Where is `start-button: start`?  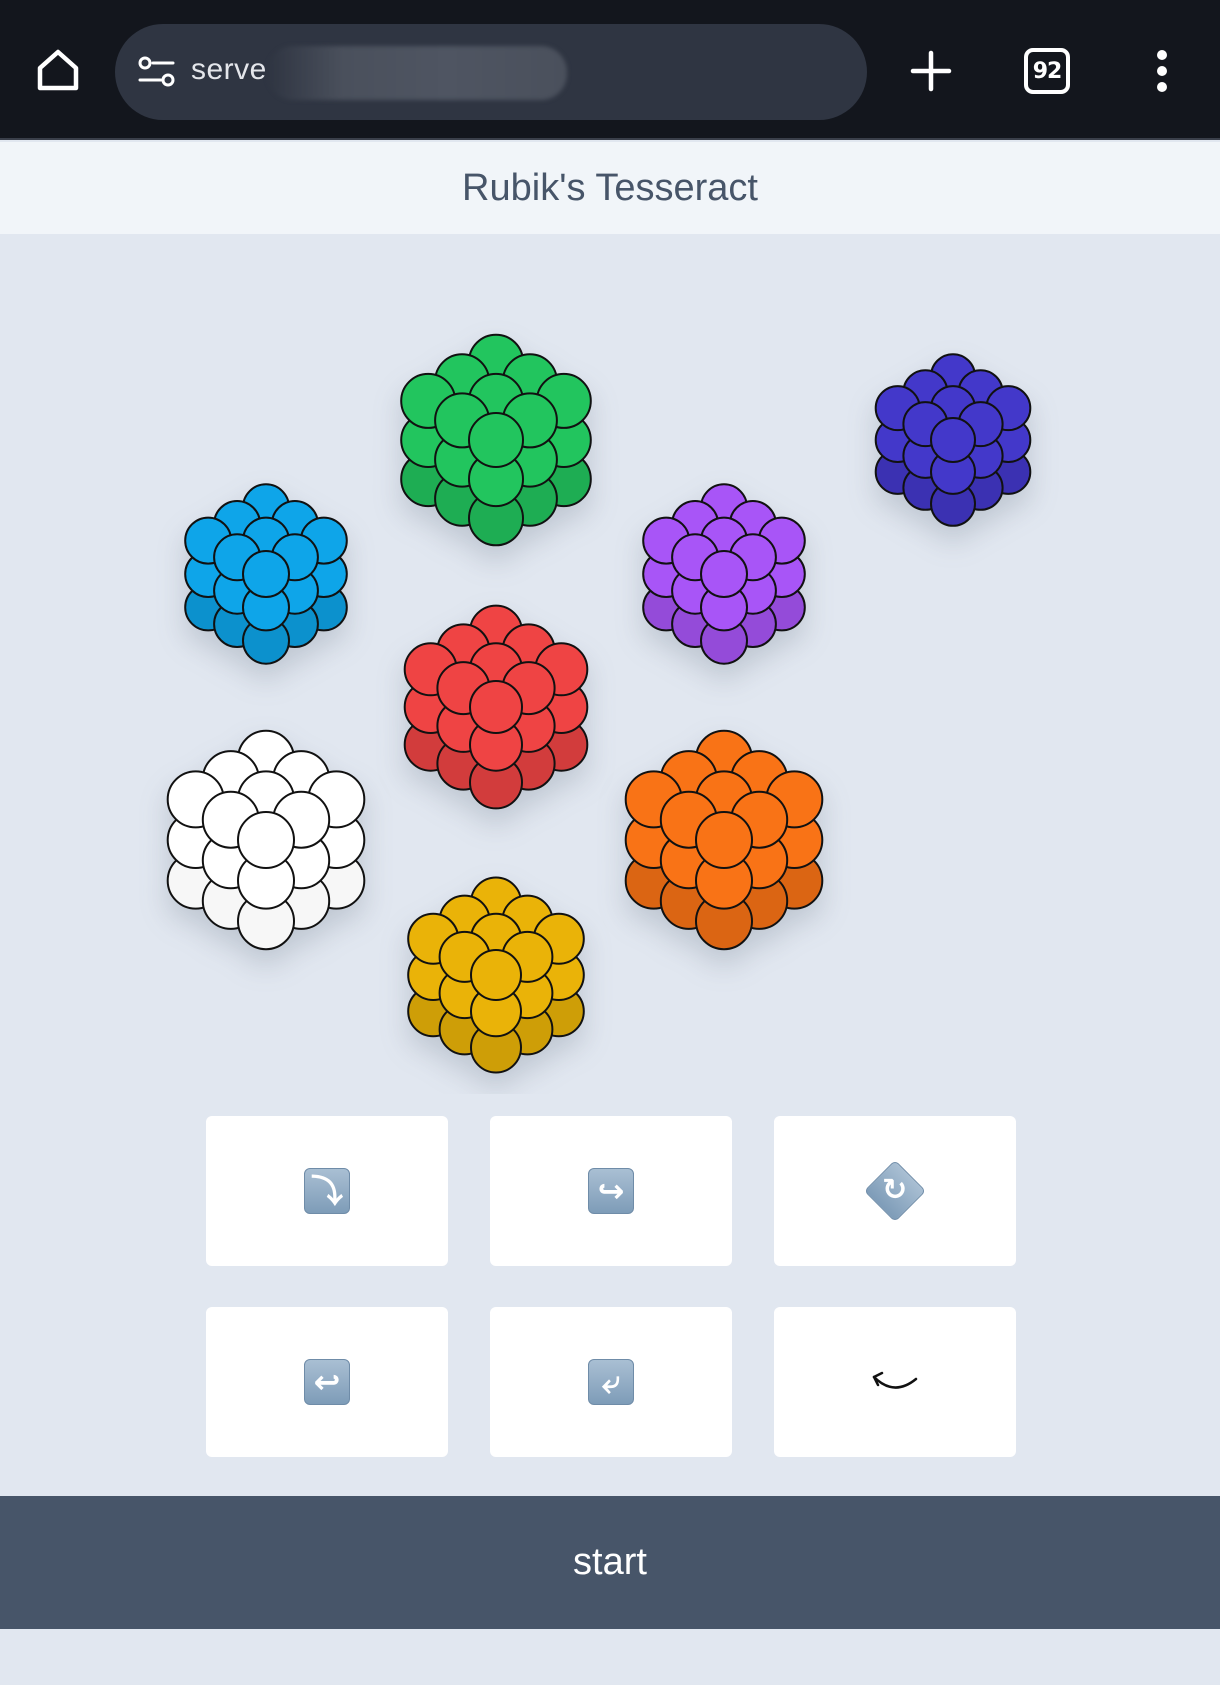
start-button: start is located at coordinates (610, 1562).